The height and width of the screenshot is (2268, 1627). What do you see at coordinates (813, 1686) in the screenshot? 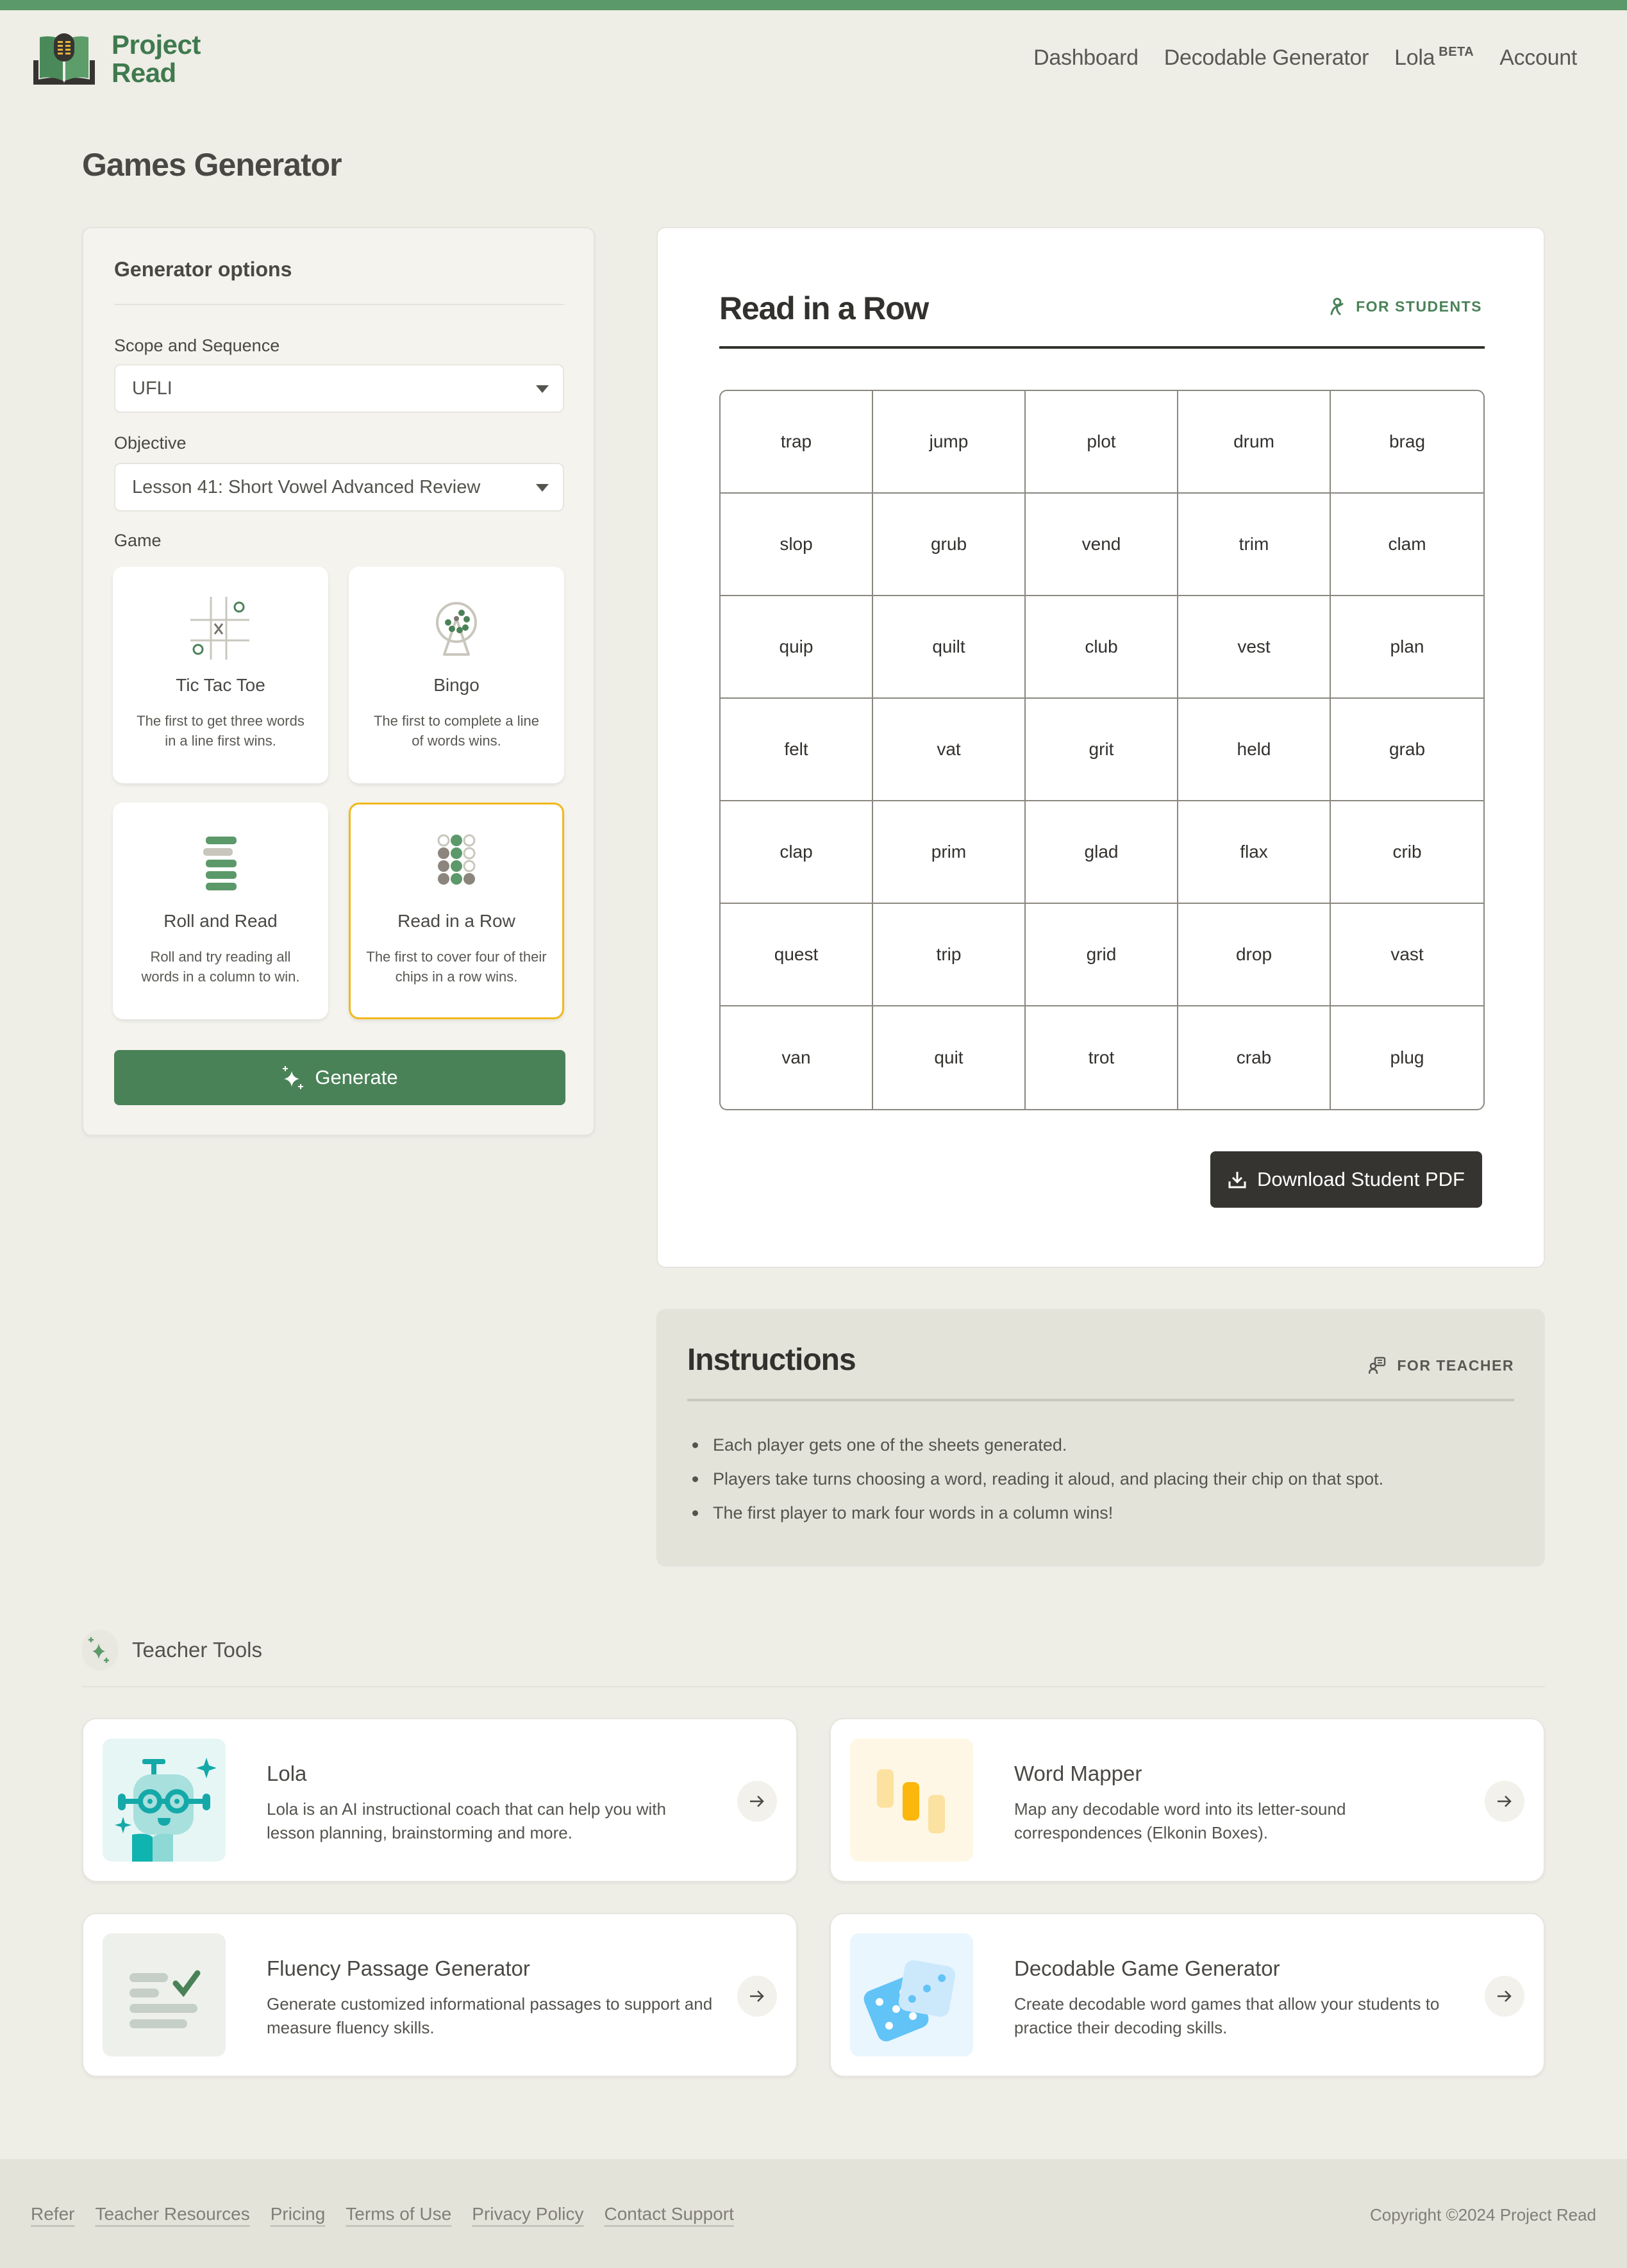
I see `teacher-tools-rule` at bounding box center [813, 1686].